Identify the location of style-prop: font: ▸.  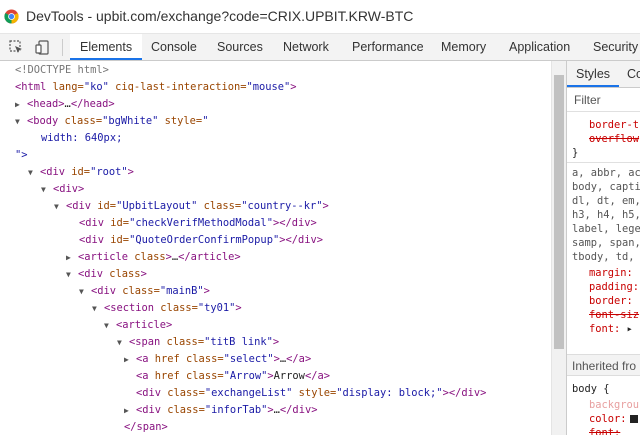
(611, 329).